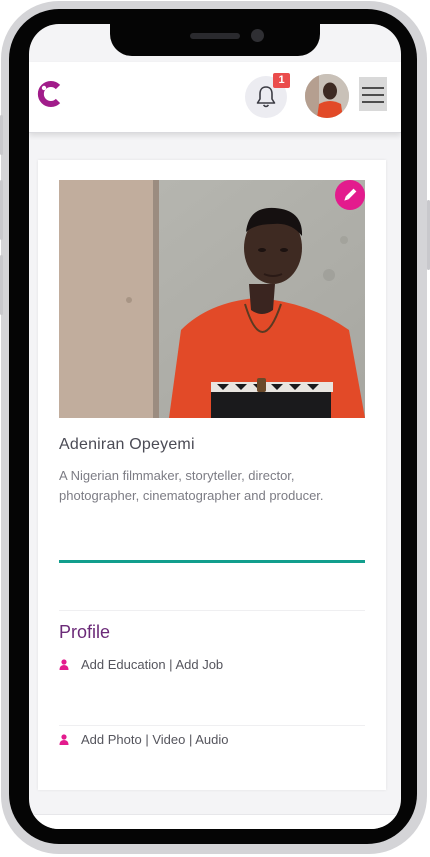  I want to click on accent-divider, so click(212, 561).